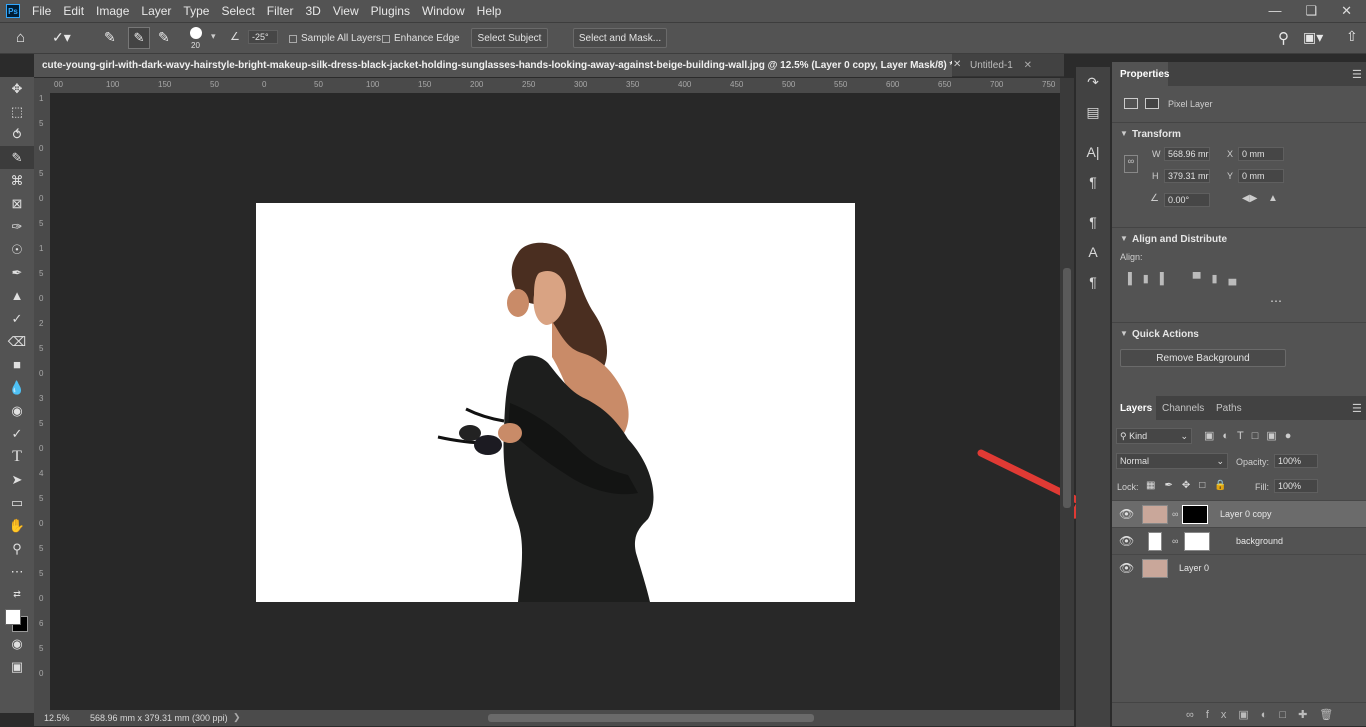 This screenshot has width=1366, height=727. What do you see at coordinates (164, 37) in the screenshot?
I see `subtract-from-selection-icon: ✎` at bounding box center [164, 37].